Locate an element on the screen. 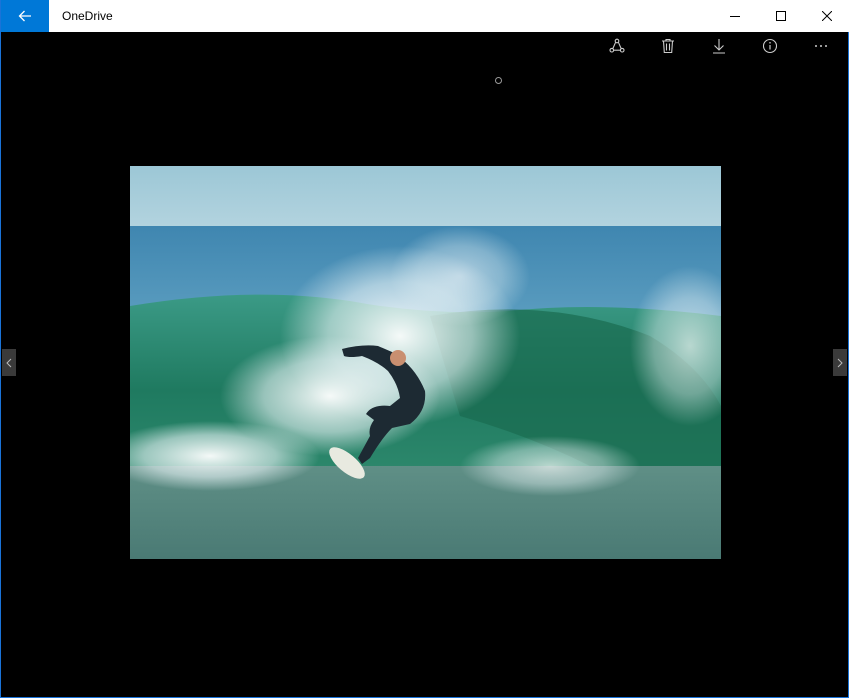 This screenshot has height=698, width=849. chevron-right-icon is located at coordinates (840, 362).